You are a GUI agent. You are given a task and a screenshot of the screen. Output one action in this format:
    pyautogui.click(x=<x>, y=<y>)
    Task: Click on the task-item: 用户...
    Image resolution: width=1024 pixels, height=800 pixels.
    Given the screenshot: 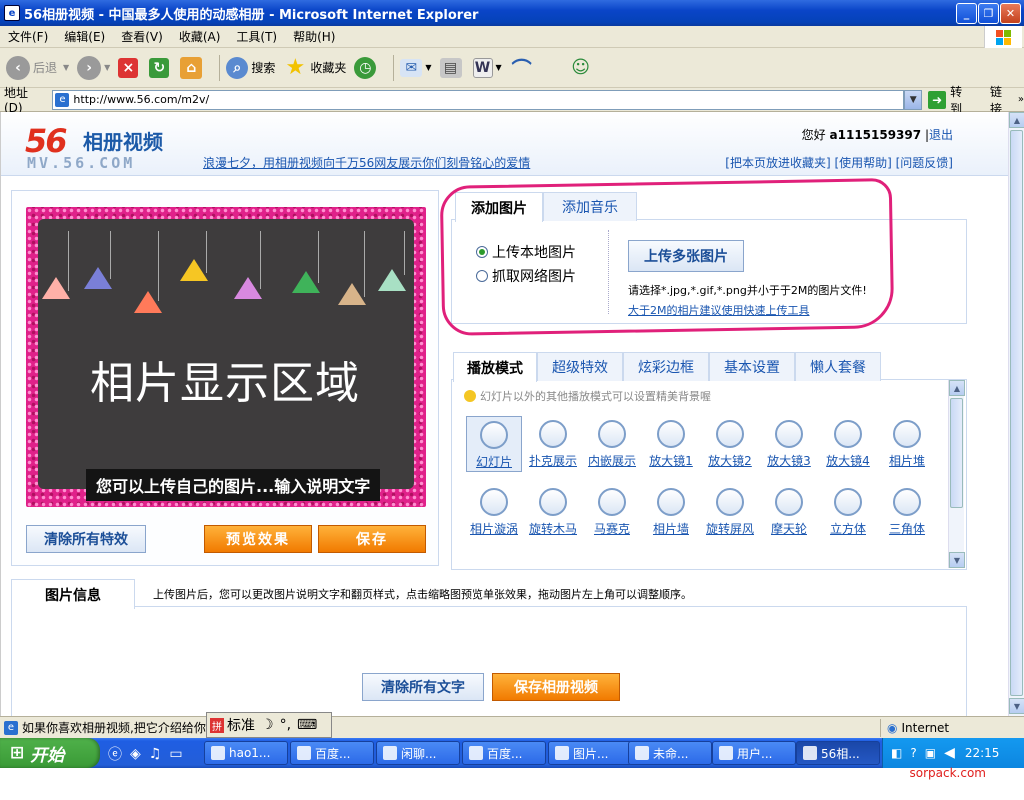 What is the action you would take?
    pyautogui.click(x=754, y=753)
    